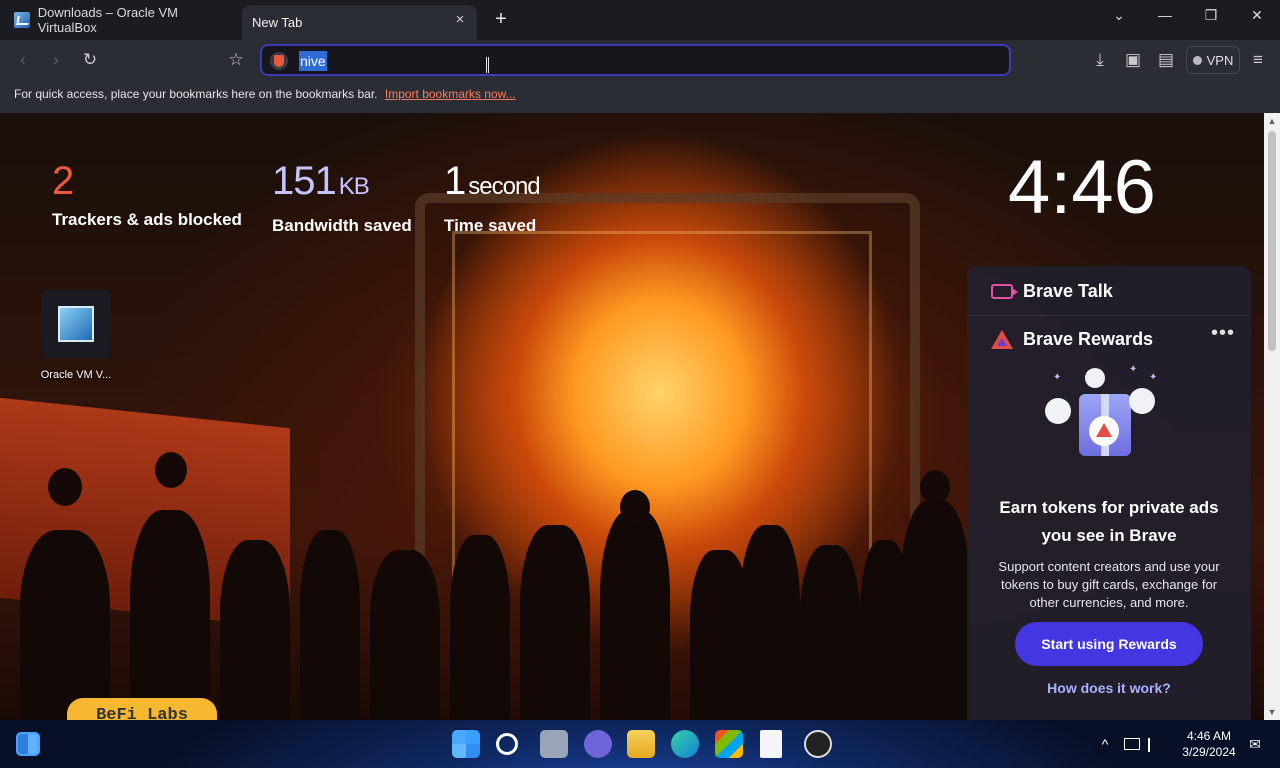 This screenshot has width=1280, height=768. What do you see at coordinates (354, 186) in the screenshot?
I see `bandwidth-saved-unit: KB` at bounding box center [354, 186].